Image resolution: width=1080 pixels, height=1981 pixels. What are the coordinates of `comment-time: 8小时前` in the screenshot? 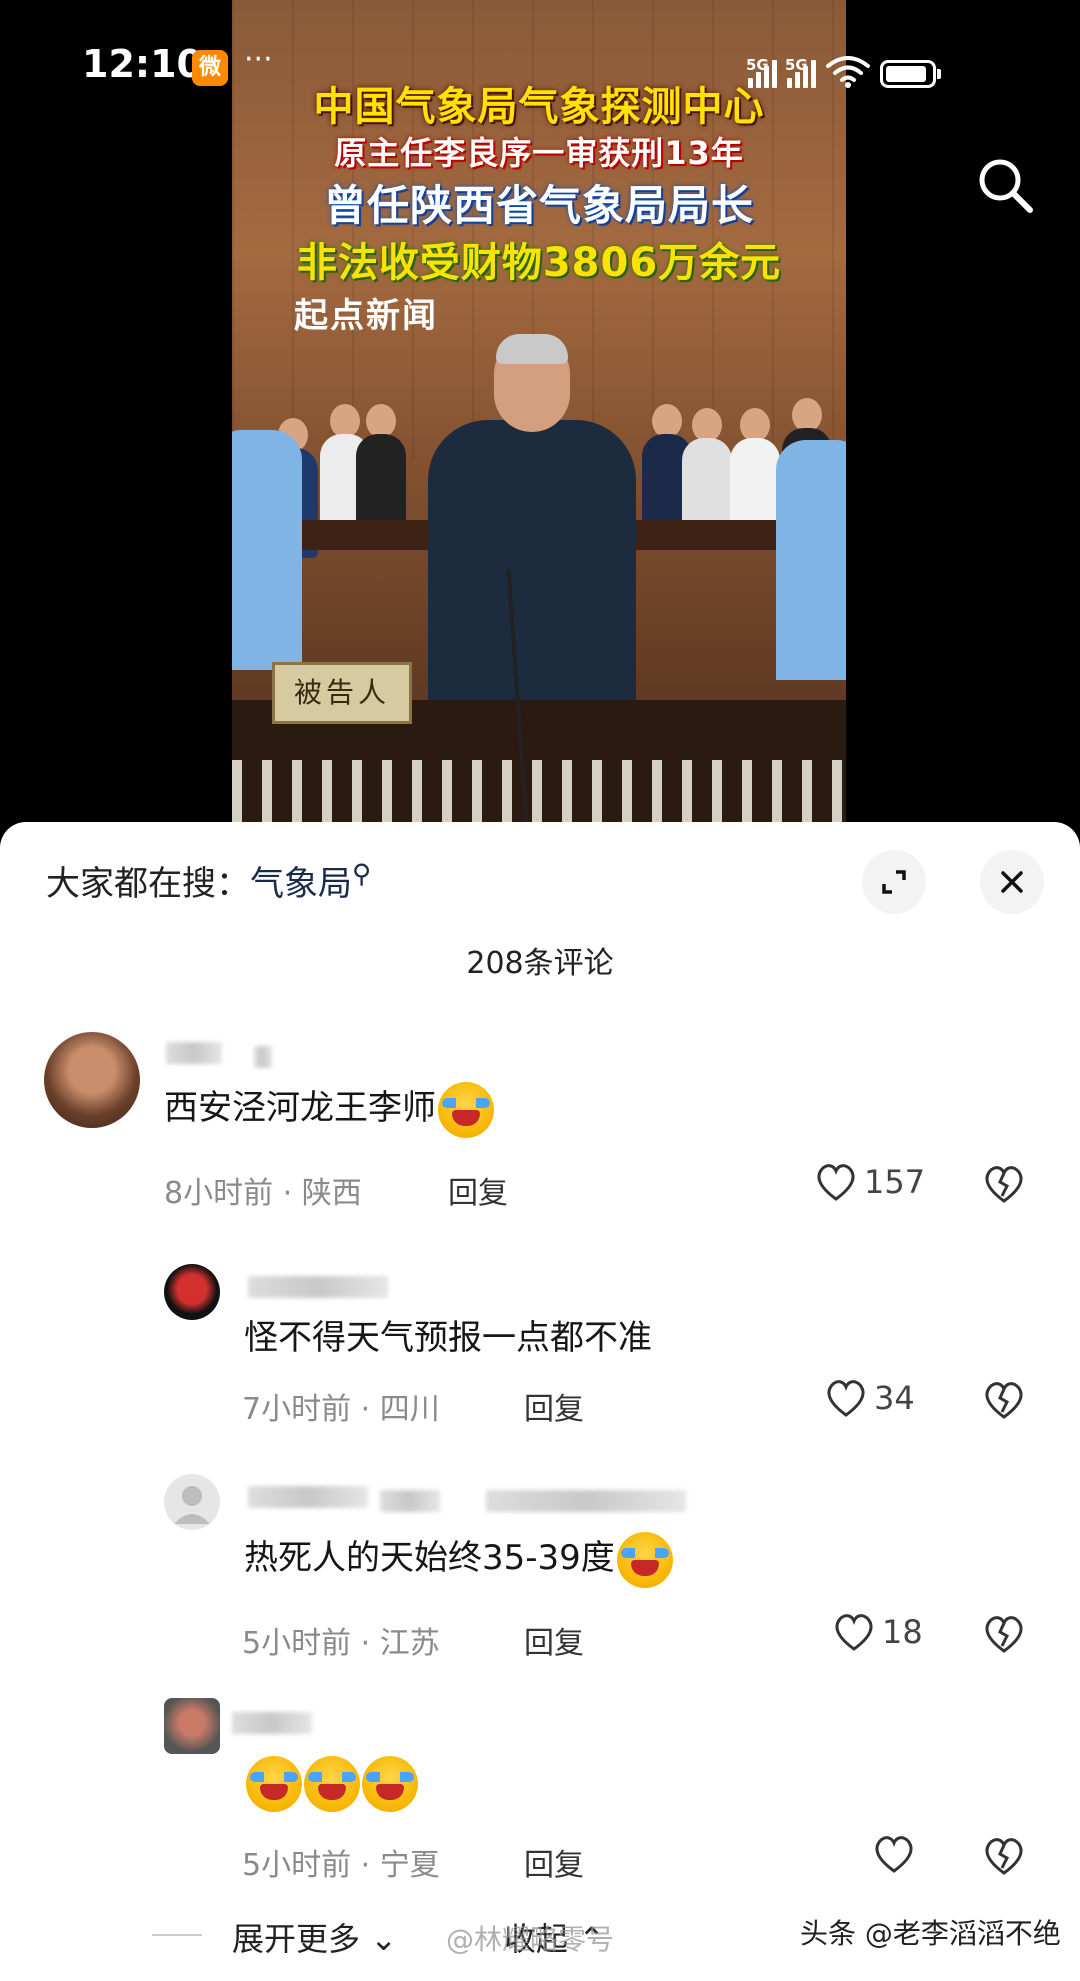 It's located at (219, 1193).